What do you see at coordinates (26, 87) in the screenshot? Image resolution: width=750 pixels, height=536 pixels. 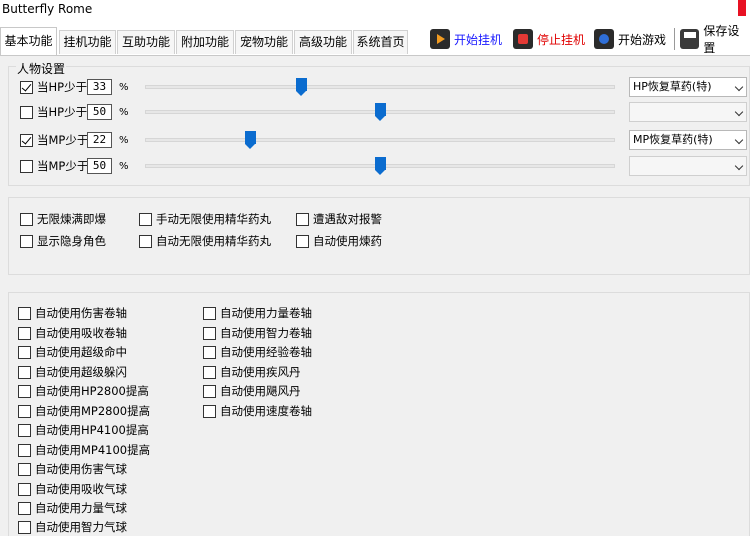 I see `hp-row-1-checkbox` at bounding box center [26, 87].